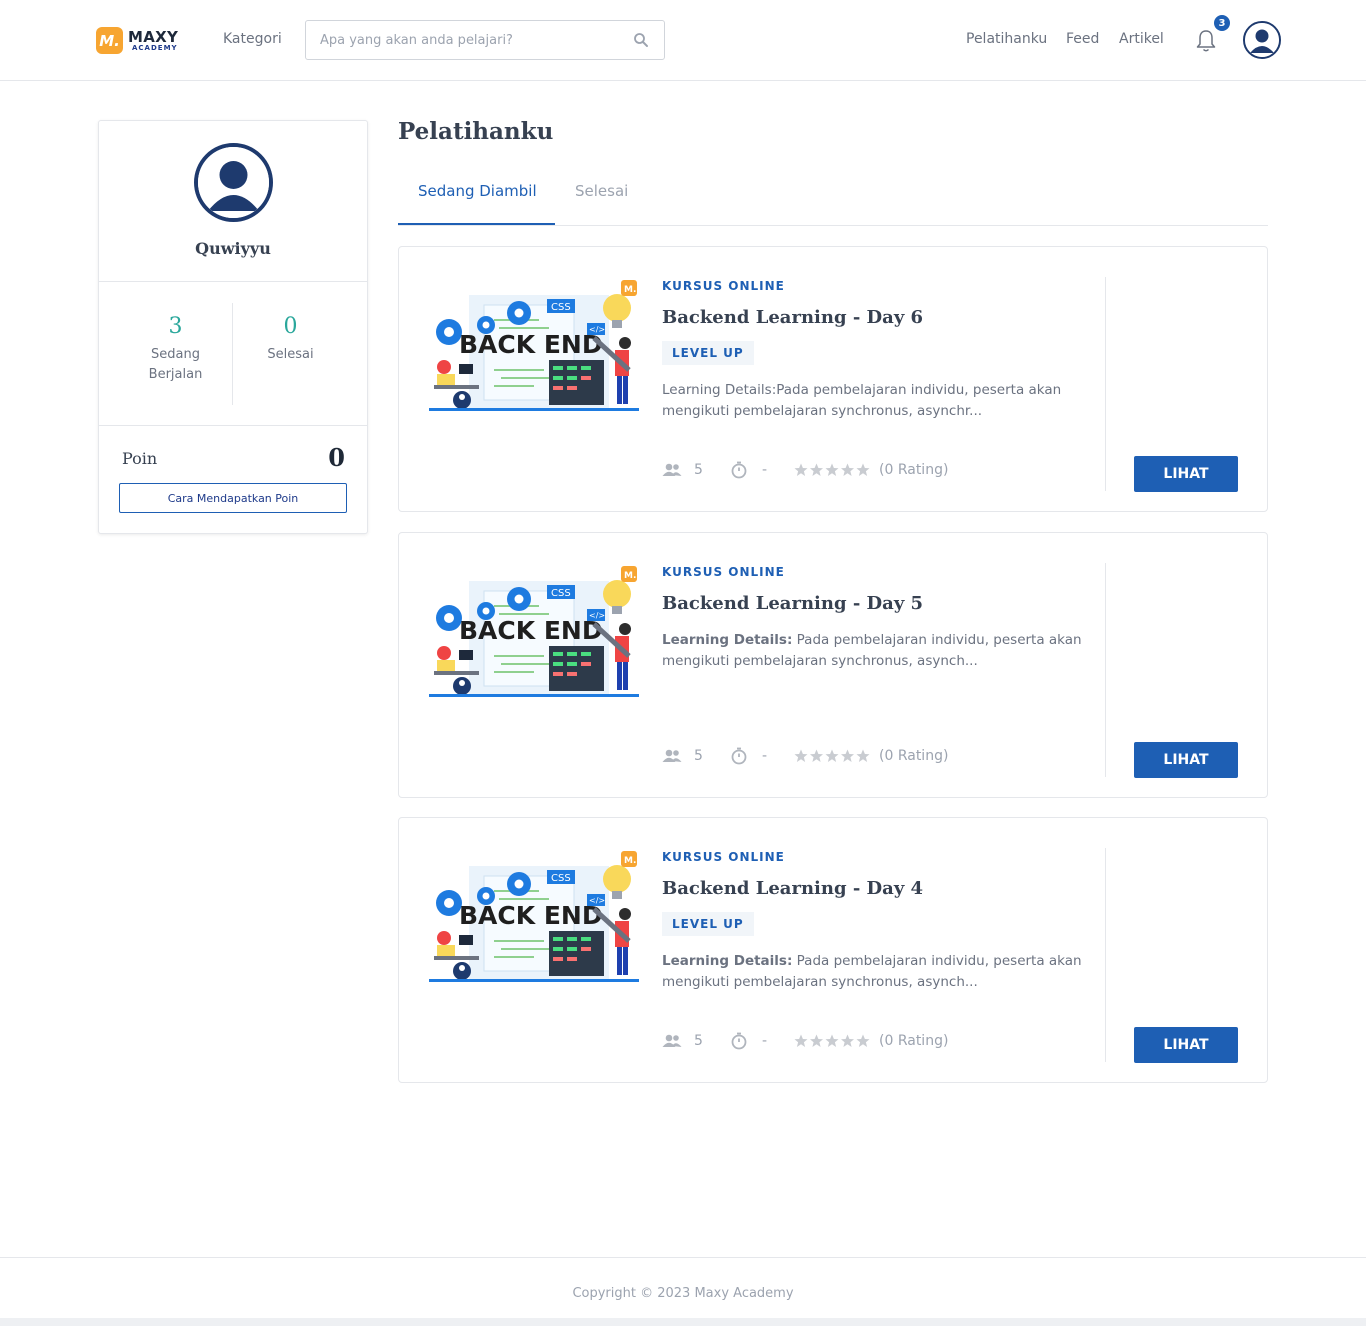 The height and width of the screenshot is (1326, 1366). Describe the element at coordinates (601, 191) in the screenshot. I see `tab-selesai: Selesai` at that location.